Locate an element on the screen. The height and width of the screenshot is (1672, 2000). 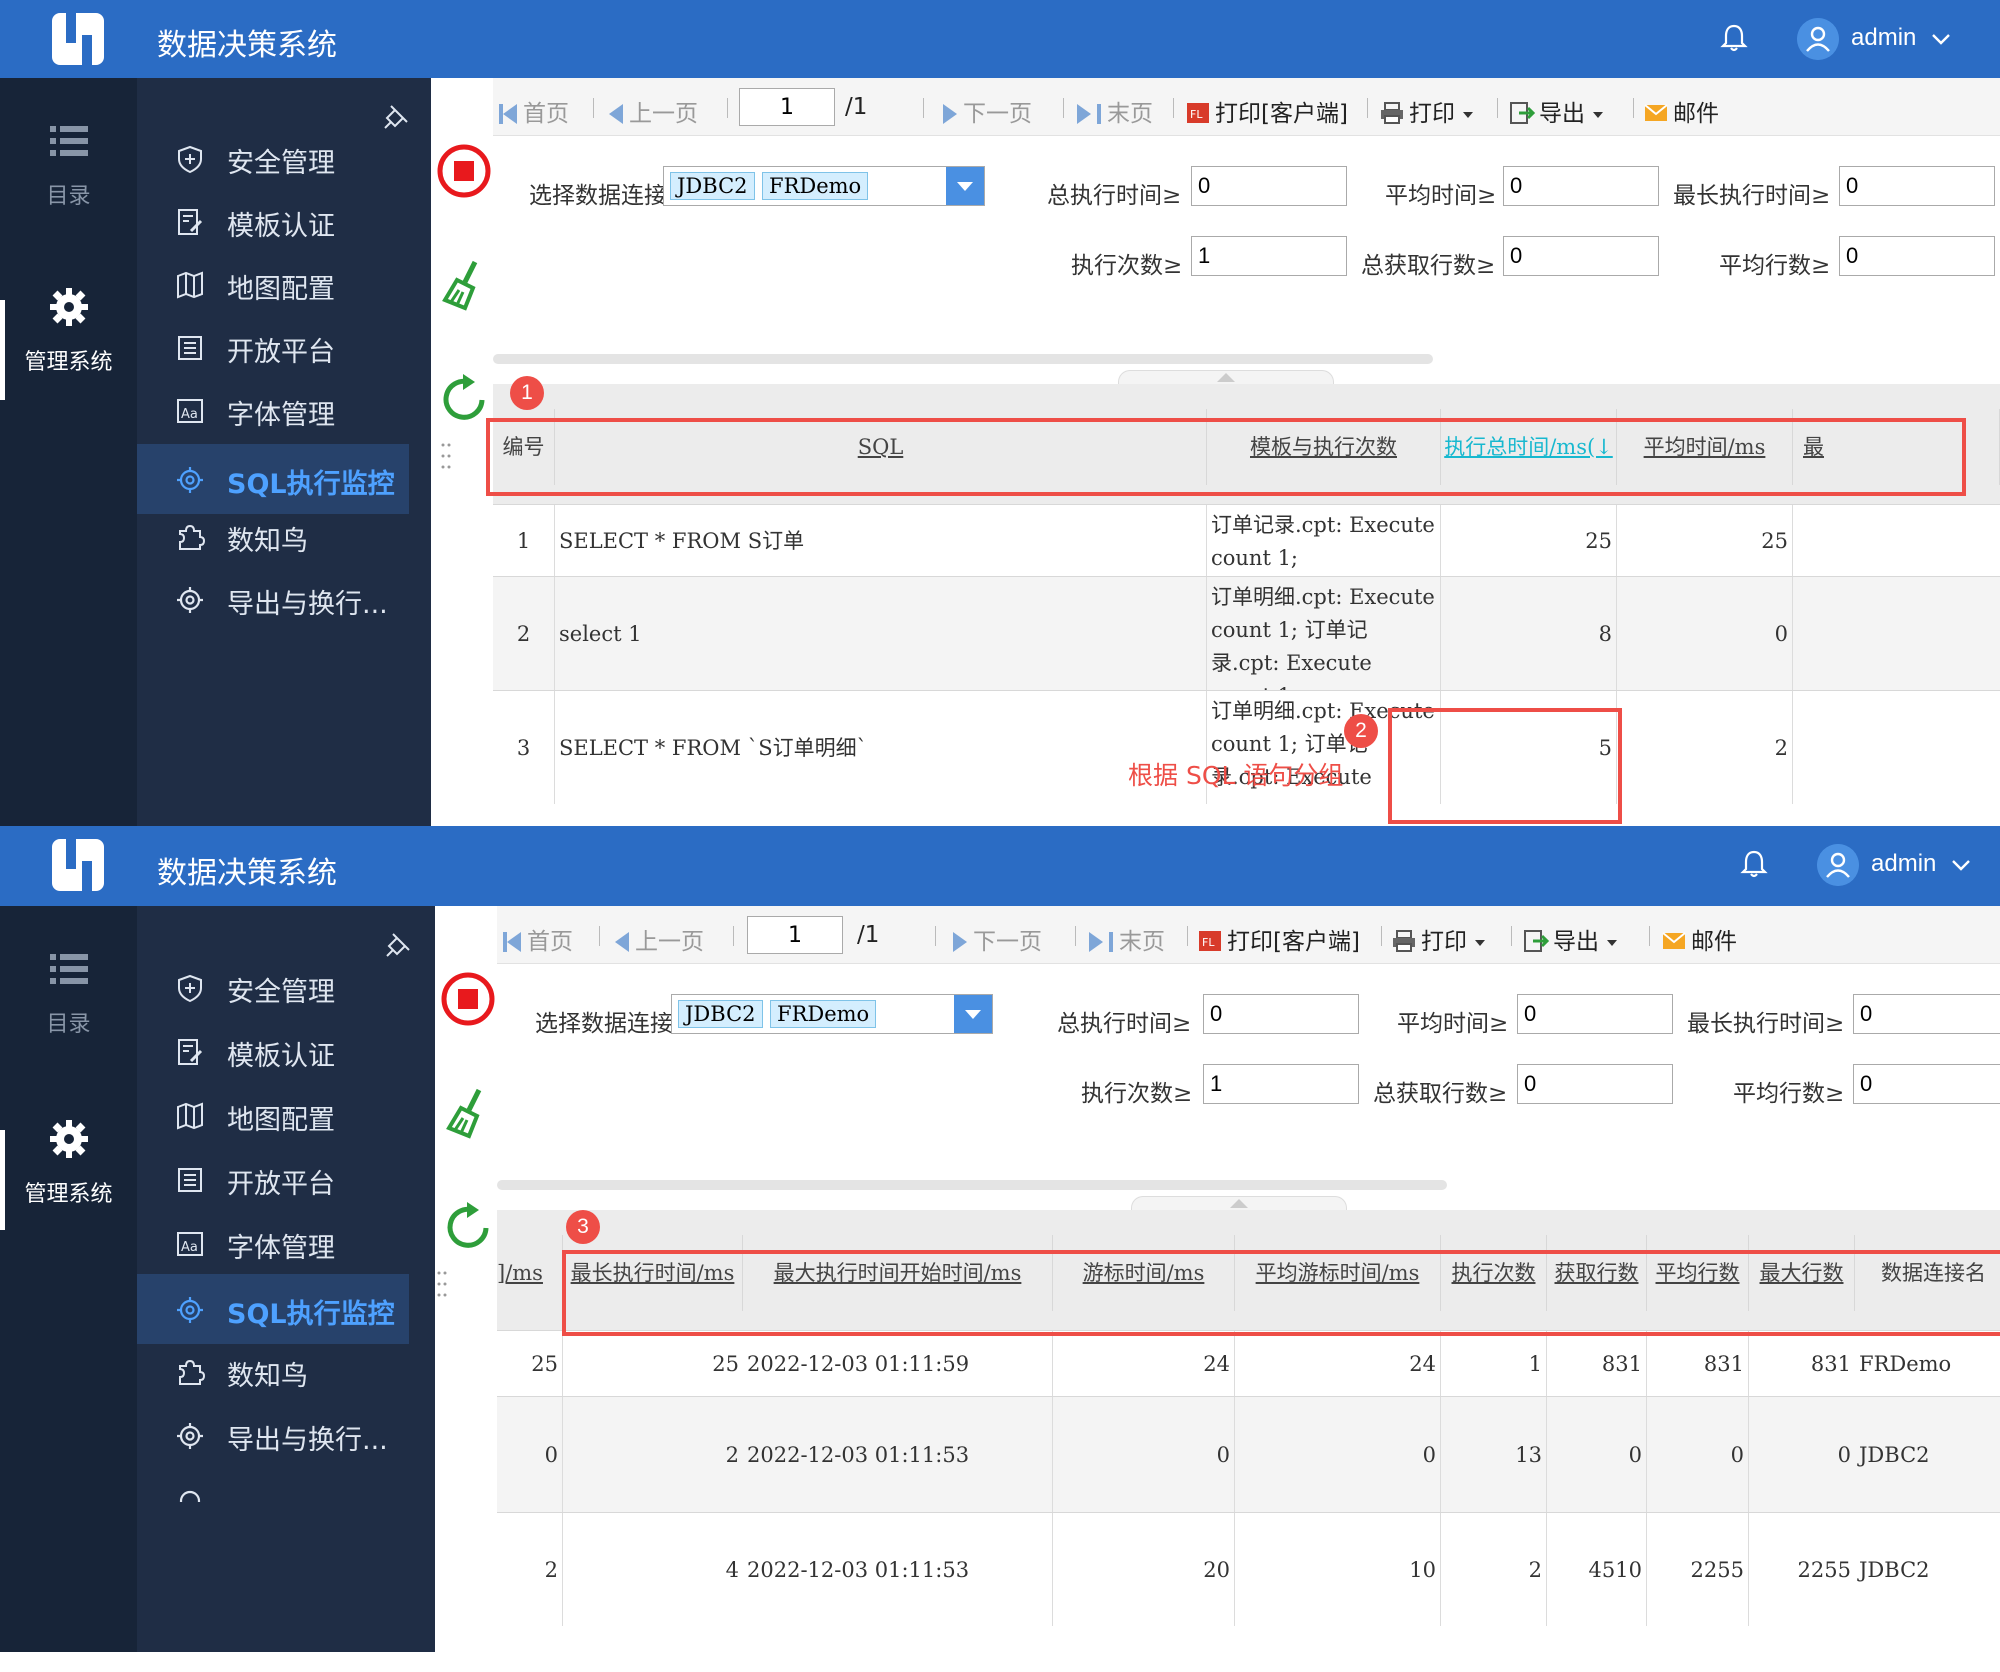
cell-sql: SELECT * FROM `S订单明细` is located at coordinates (881, 747).